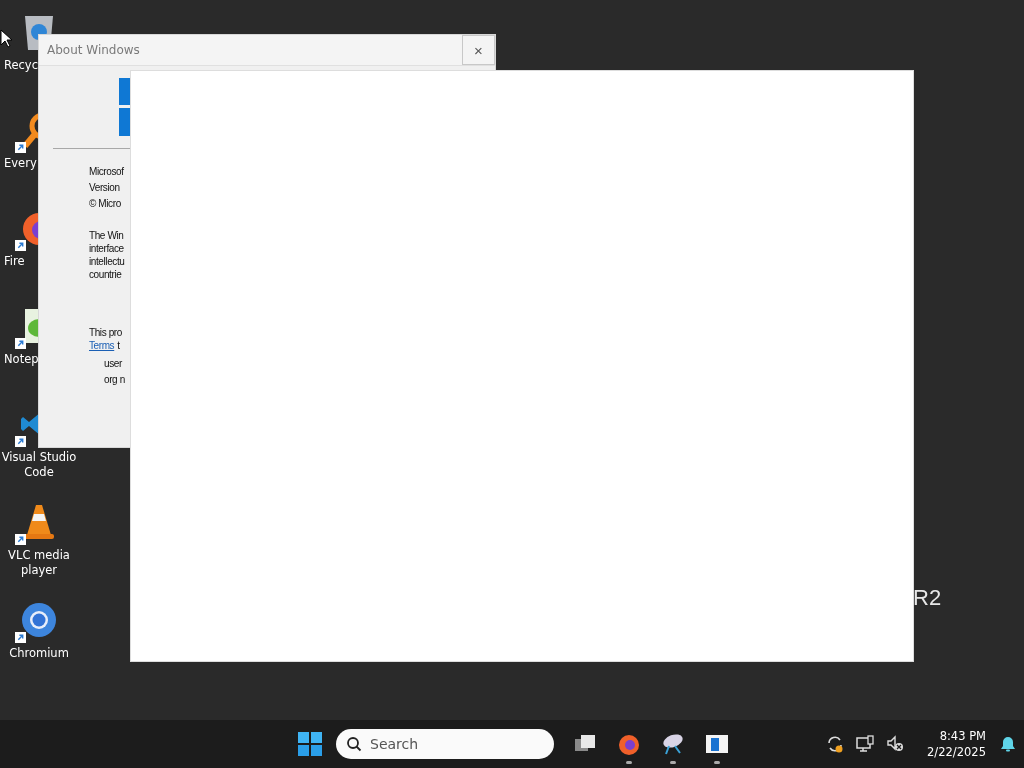 This screenshot has width=1024, height=768. I want to click on search-icon, so click(354, 744).